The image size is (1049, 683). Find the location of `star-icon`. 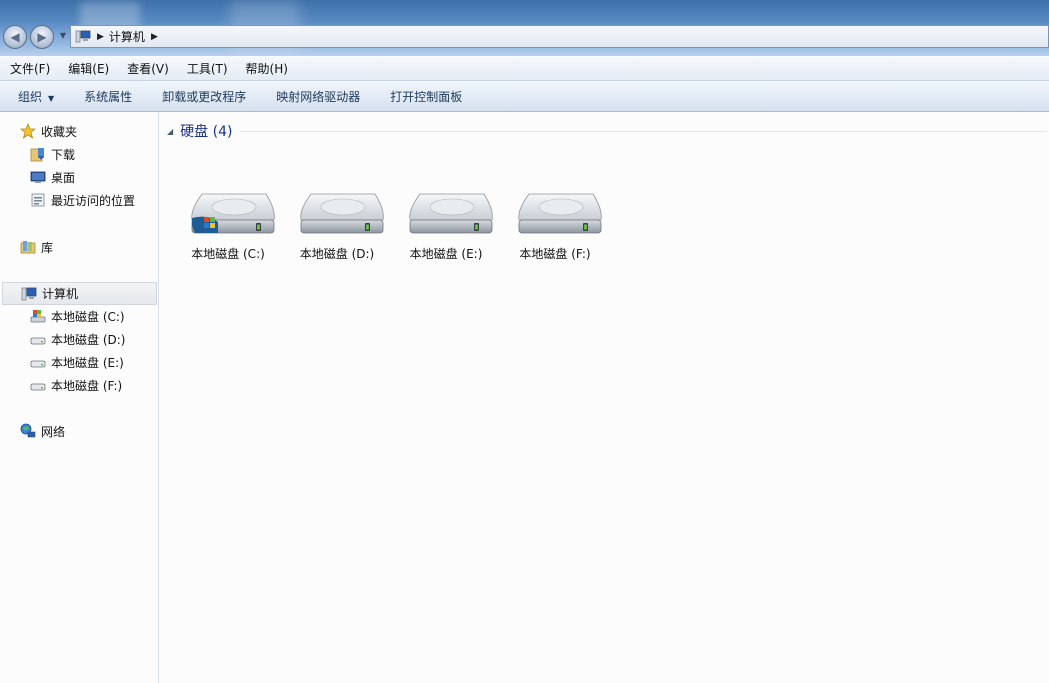

star-icon is located at coordinates (28, 131).